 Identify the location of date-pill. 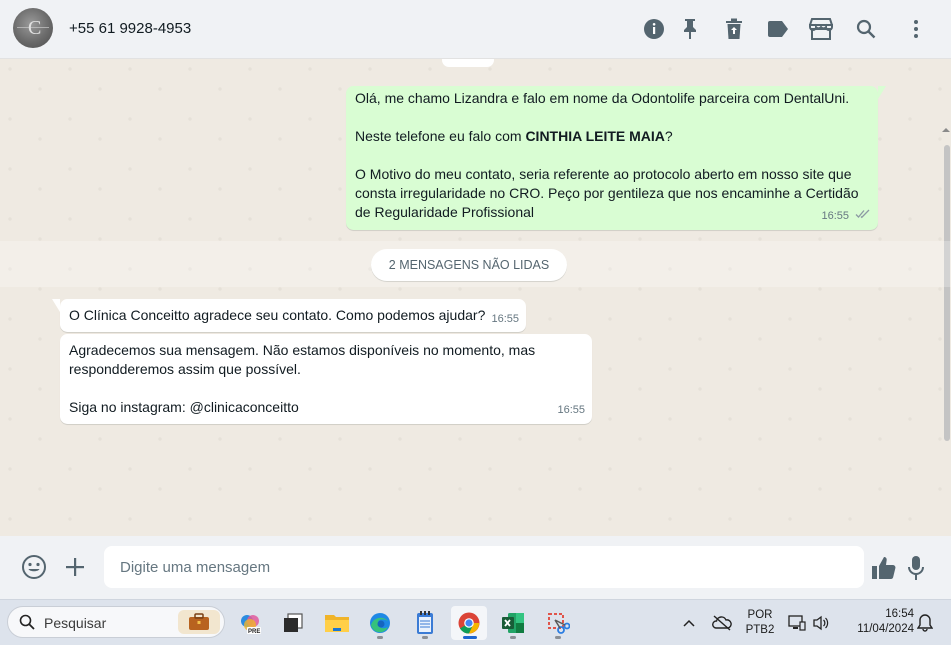
(468, 63).